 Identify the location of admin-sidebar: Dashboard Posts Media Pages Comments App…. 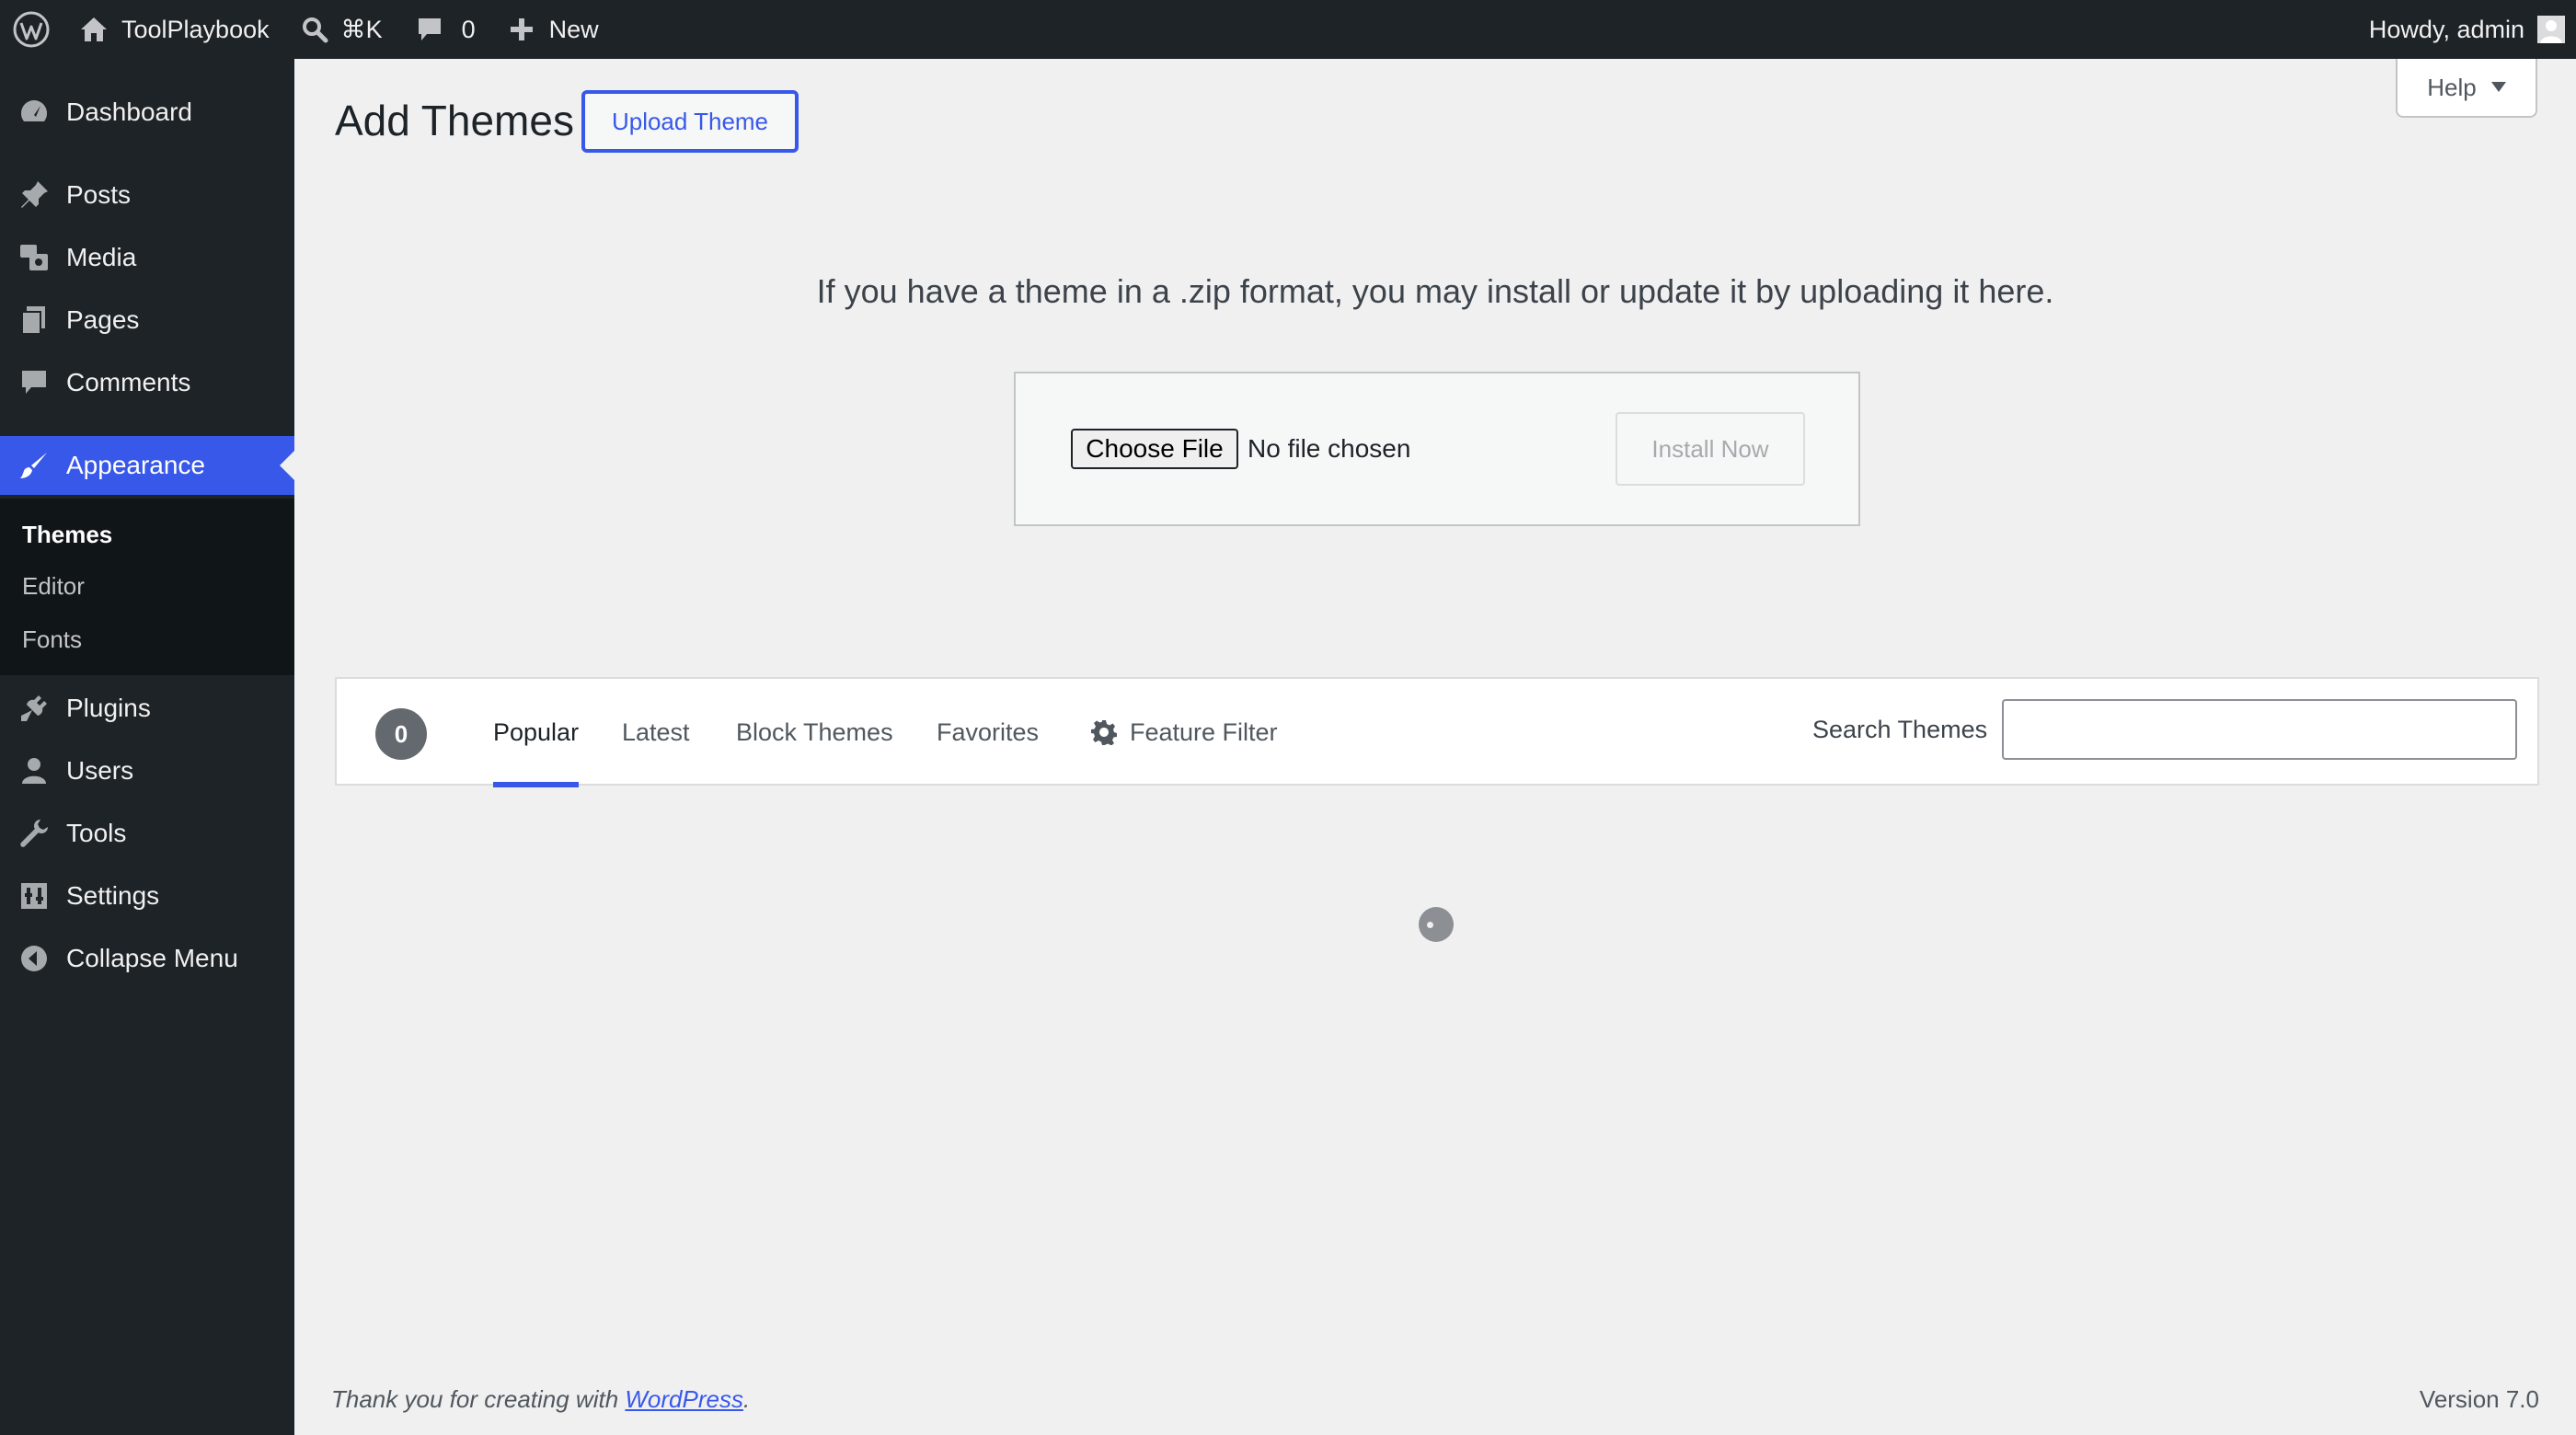
(147, 747).